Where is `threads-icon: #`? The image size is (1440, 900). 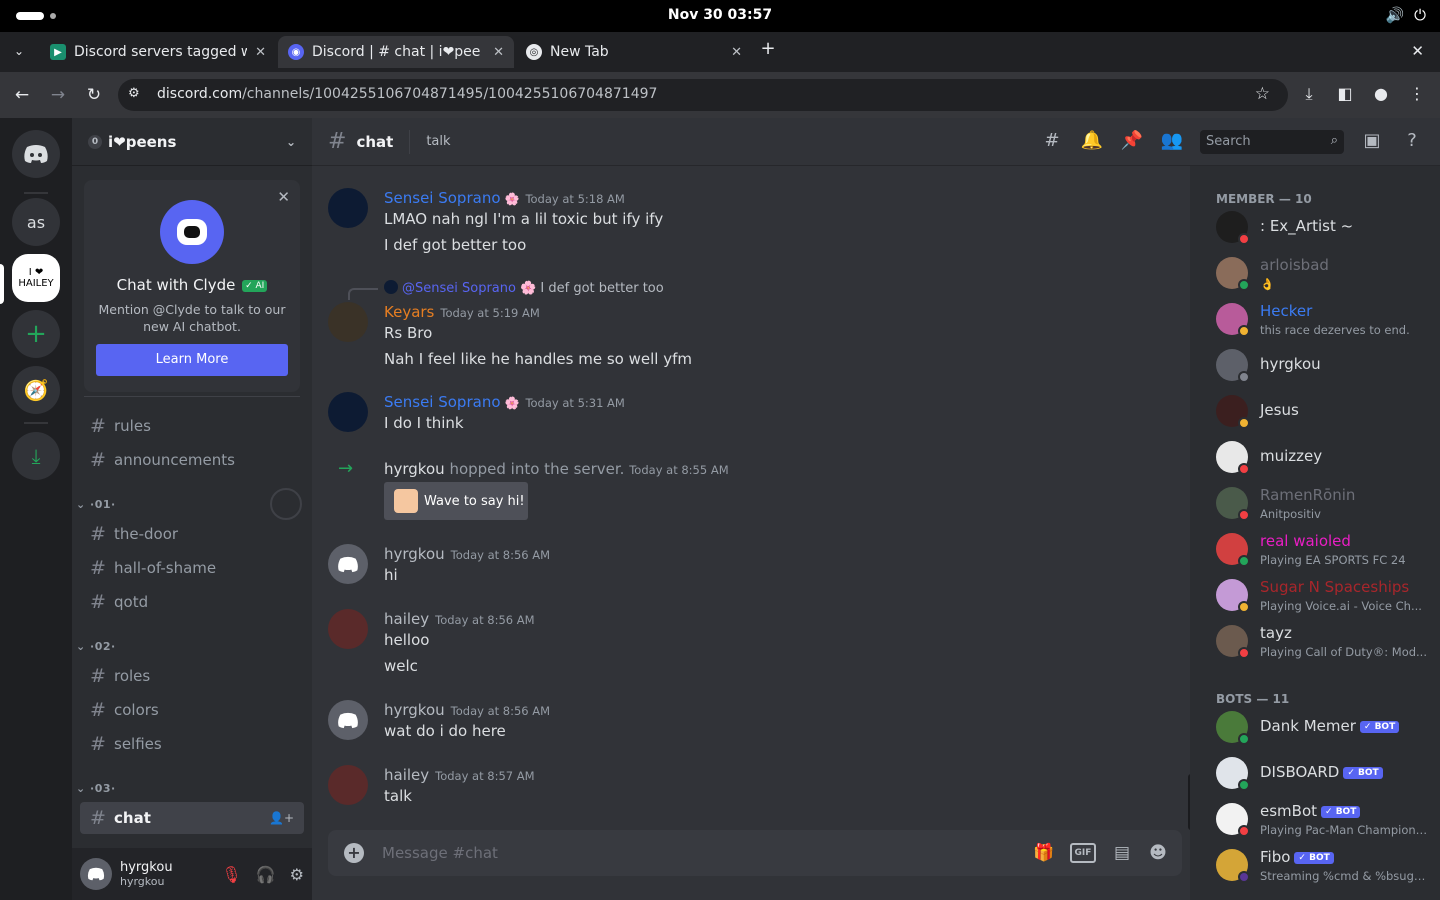 threads-icon: # is located at coordinates (1052, 140).